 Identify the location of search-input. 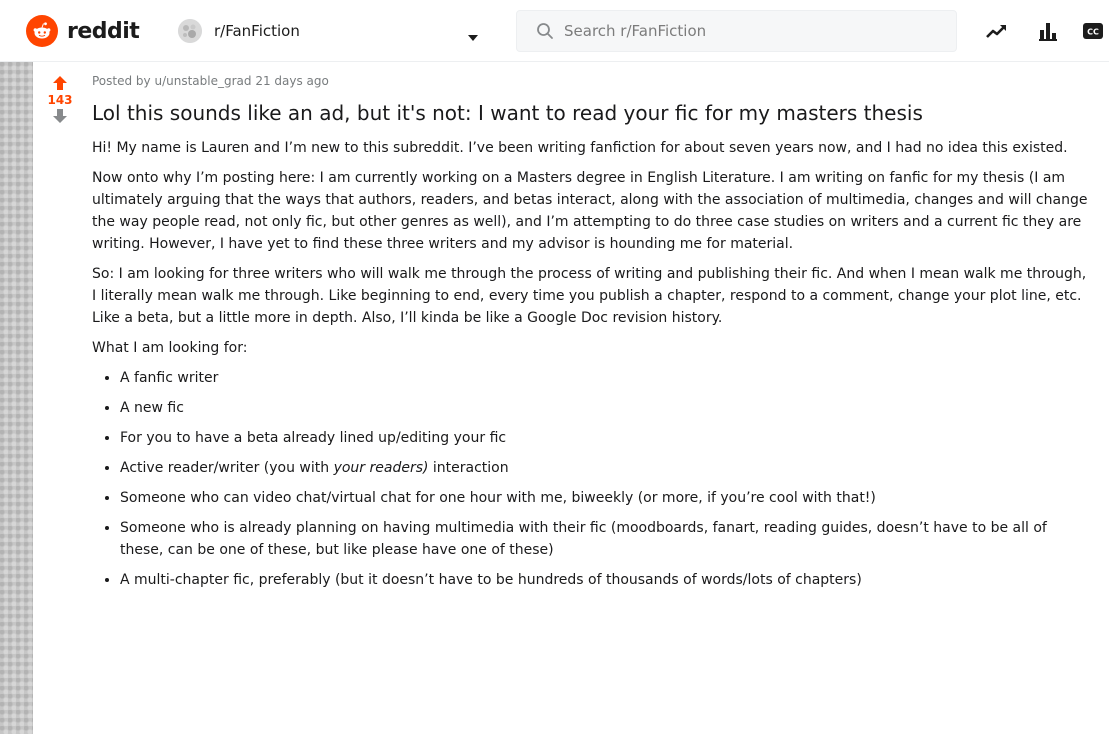
(754, 31).